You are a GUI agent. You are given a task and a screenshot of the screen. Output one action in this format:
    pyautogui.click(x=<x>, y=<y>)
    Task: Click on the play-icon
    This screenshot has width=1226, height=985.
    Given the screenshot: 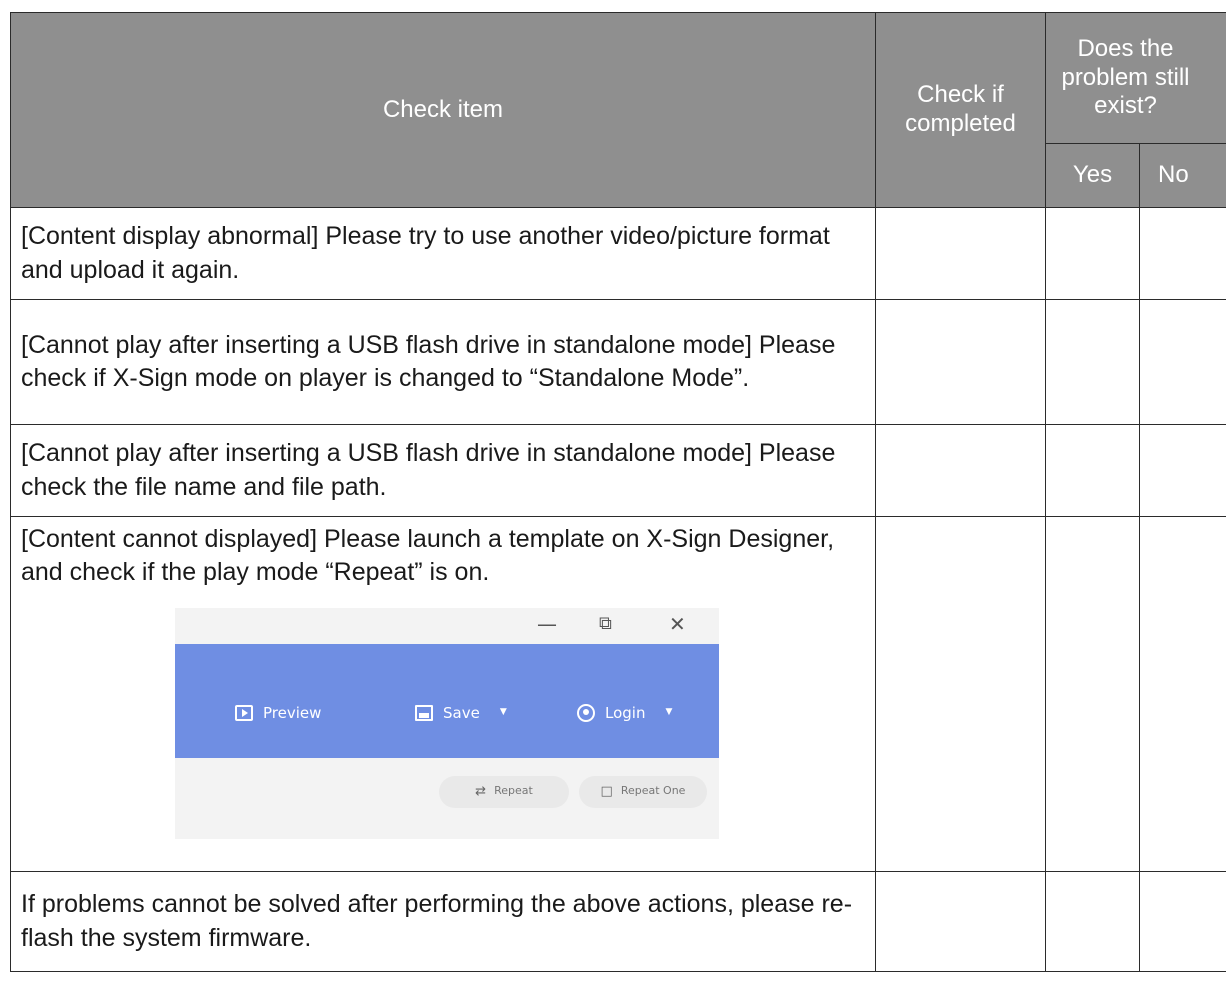 What is the action you would take?
    pyautogui.click(x=244, y=713)
    